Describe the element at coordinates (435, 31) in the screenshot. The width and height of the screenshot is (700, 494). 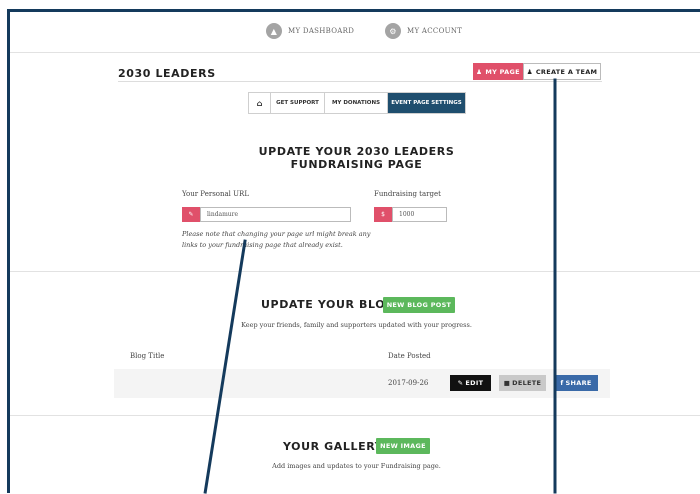
I see `nav-account-label: MY ACCOUNT` at that location.